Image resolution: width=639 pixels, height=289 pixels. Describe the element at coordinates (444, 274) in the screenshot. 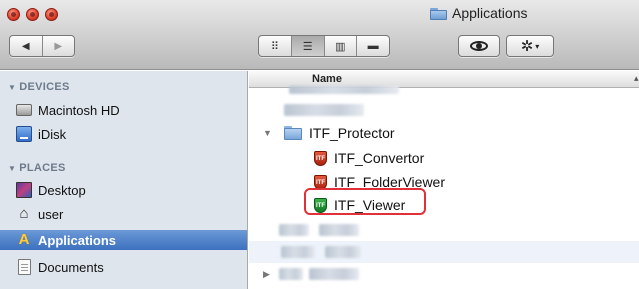

I see `list-item: ▶` at that location.